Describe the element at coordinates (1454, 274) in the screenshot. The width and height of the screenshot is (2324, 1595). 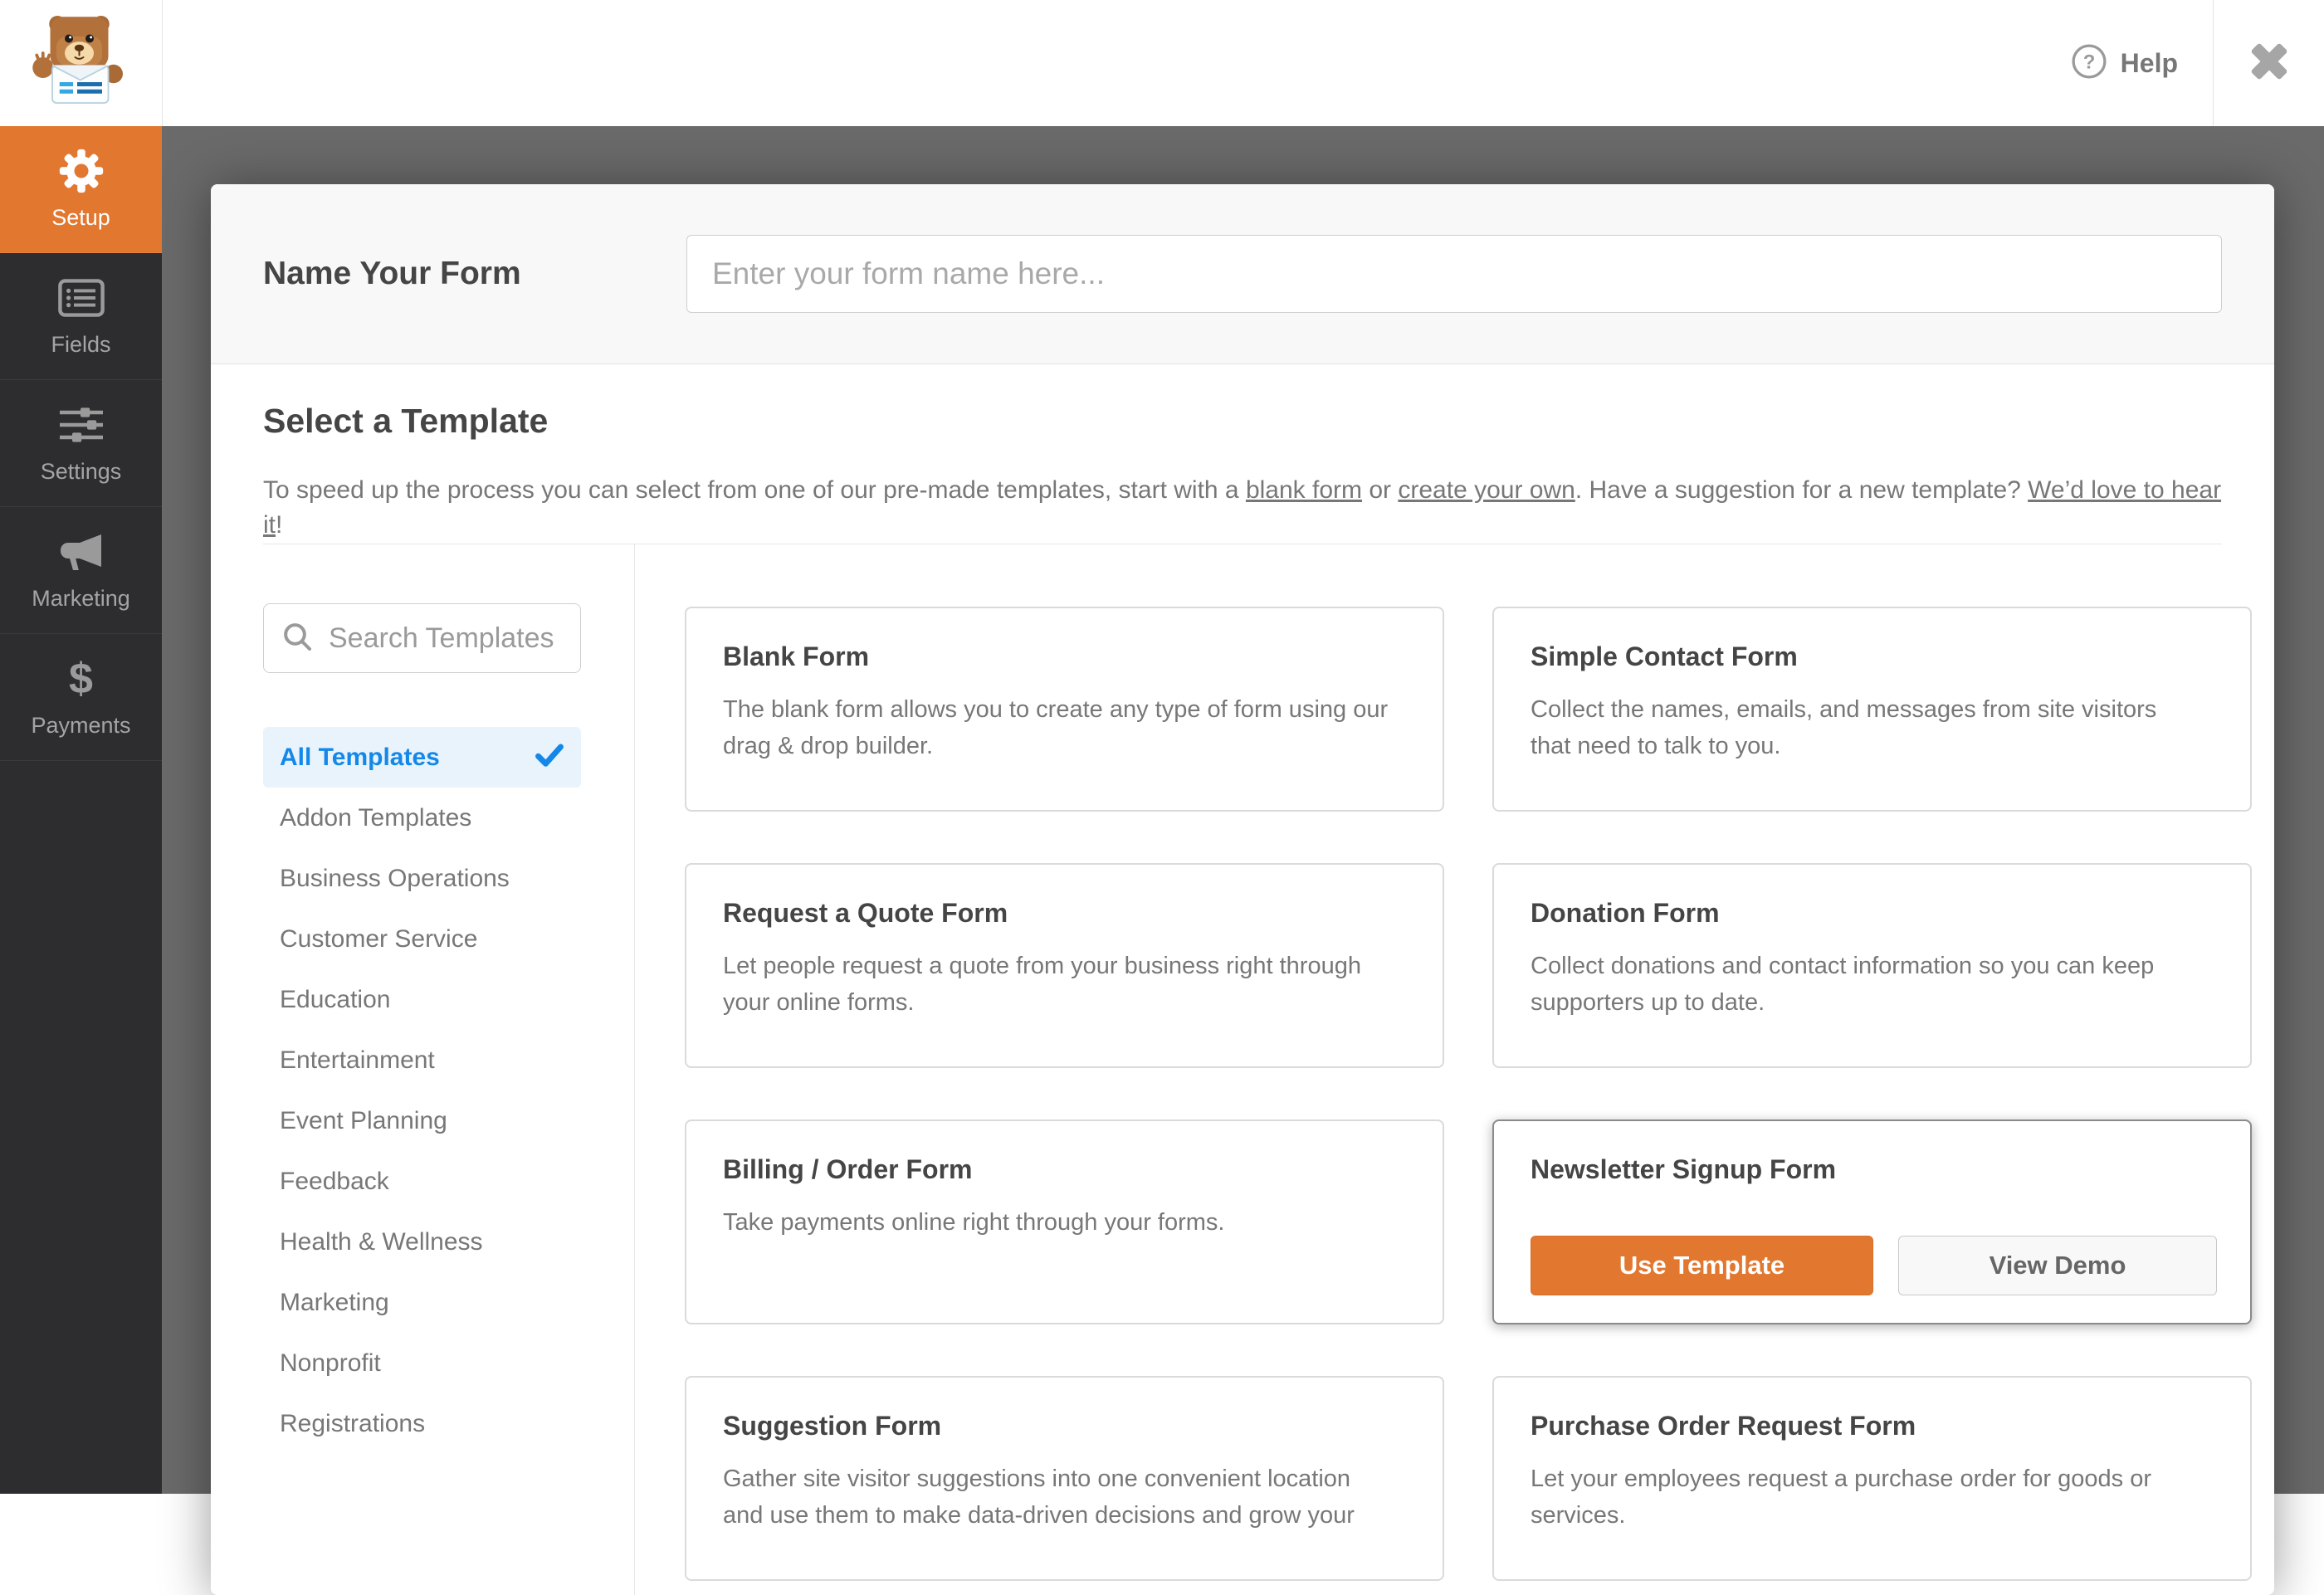
I see `form-name-input` at that location.